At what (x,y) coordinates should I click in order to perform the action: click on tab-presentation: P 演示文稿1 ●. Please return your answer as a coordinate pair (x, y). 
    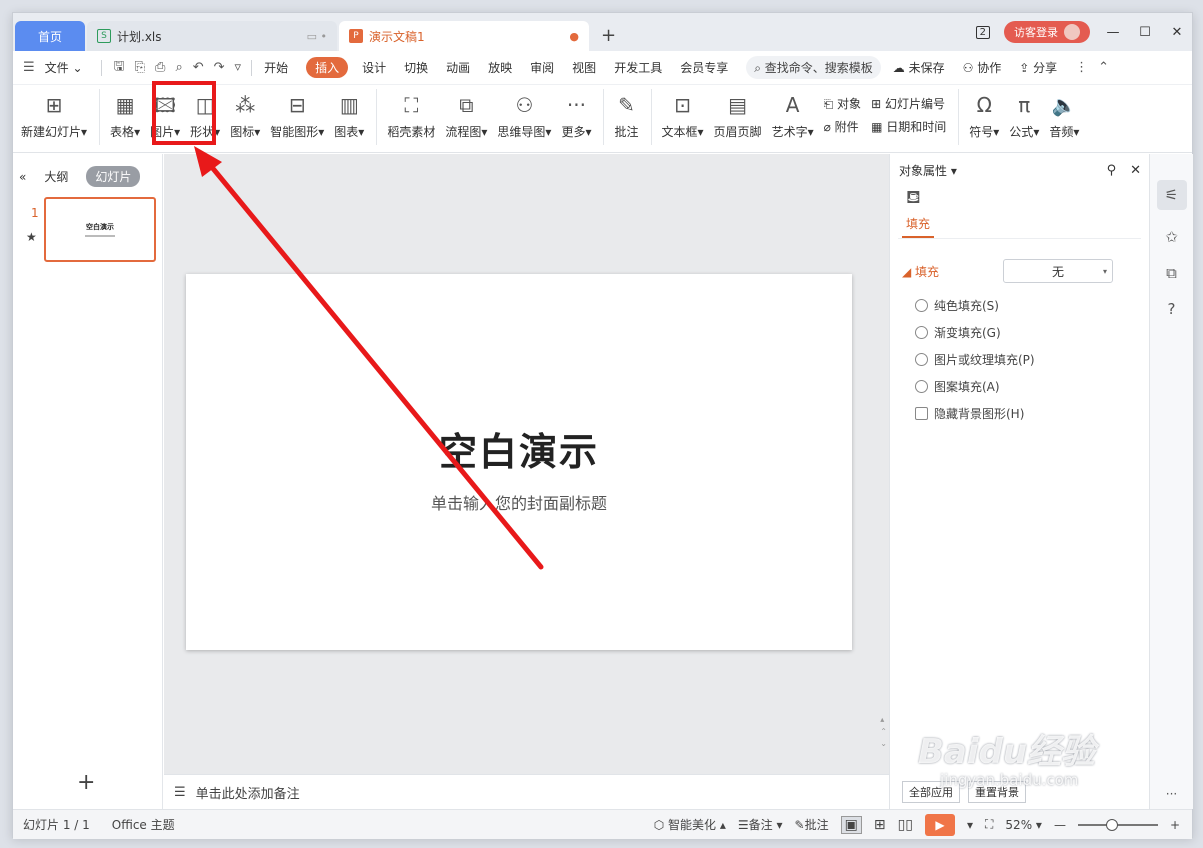
    Looking at the image, I should click on (464, 36).